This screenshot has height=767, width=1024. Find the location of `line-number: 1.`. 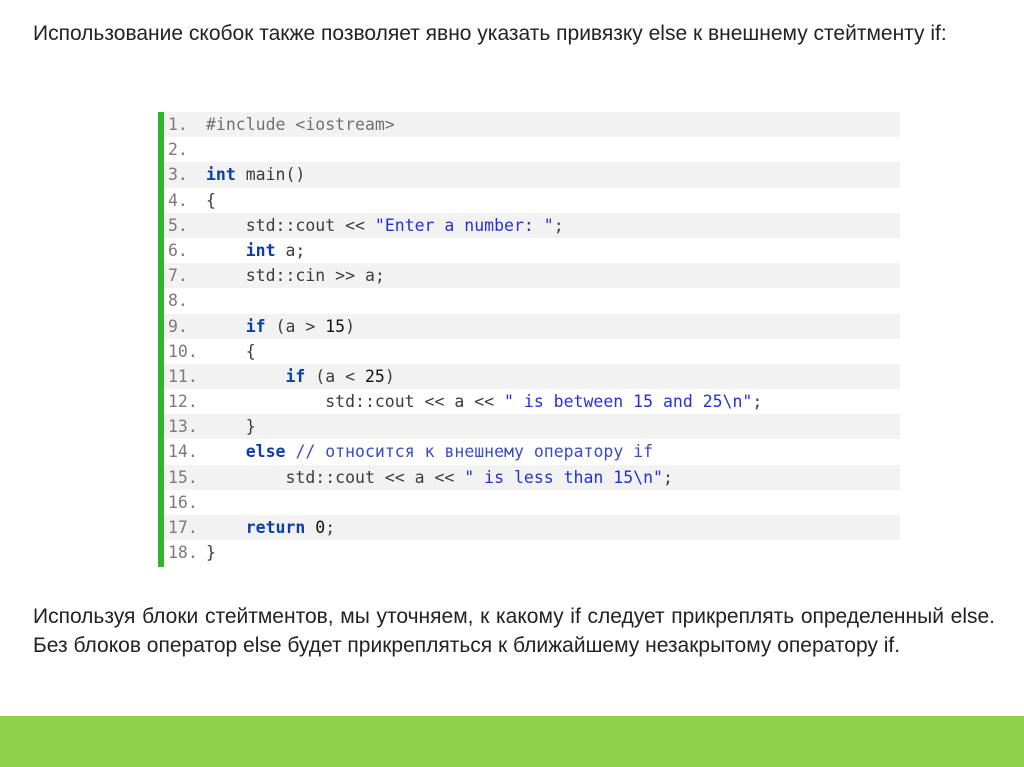

line-number: 1. is located at coordinates (178, 124).